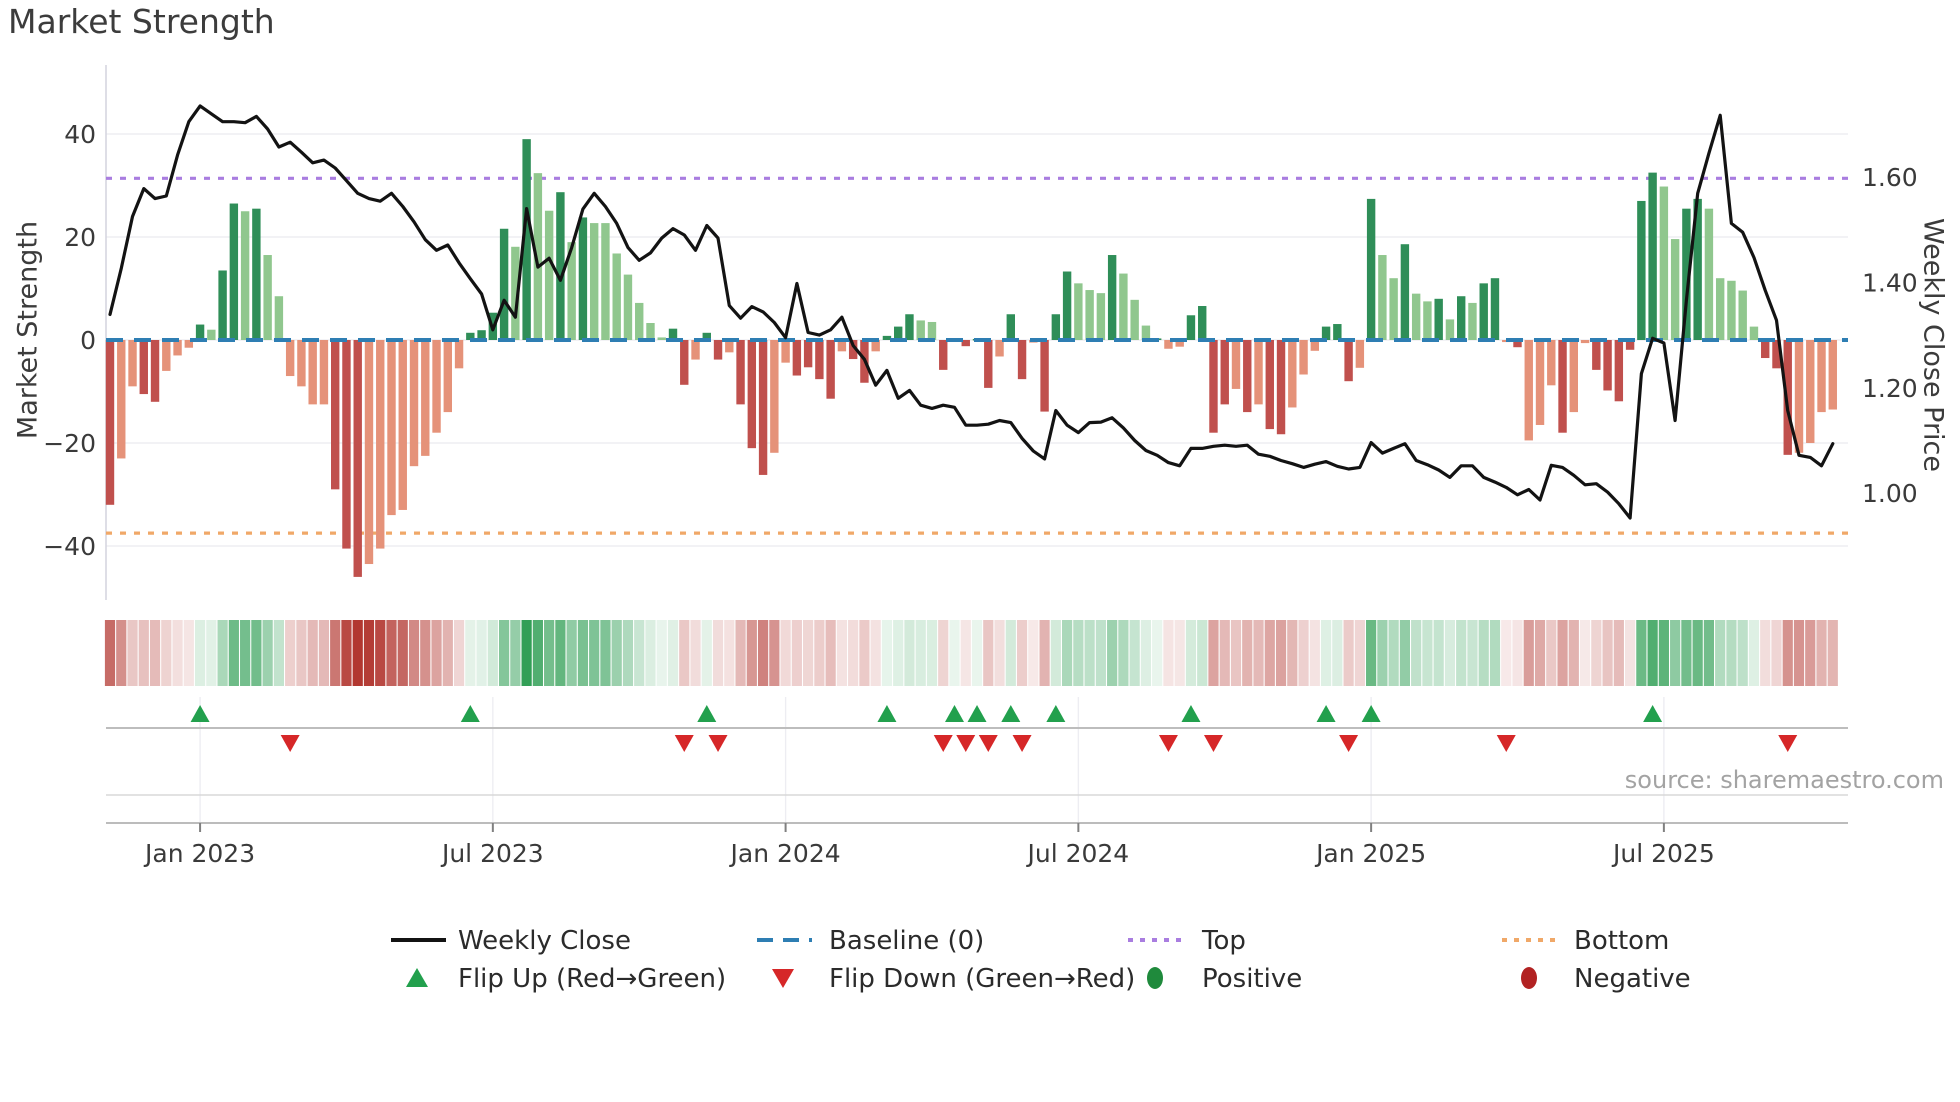 This screenshot has height=1102, width=1960. What do you see at coordinates (1621, 941) in the screenshot?
I see `legend-label: Bottom` at bounding box center [1621, 941].